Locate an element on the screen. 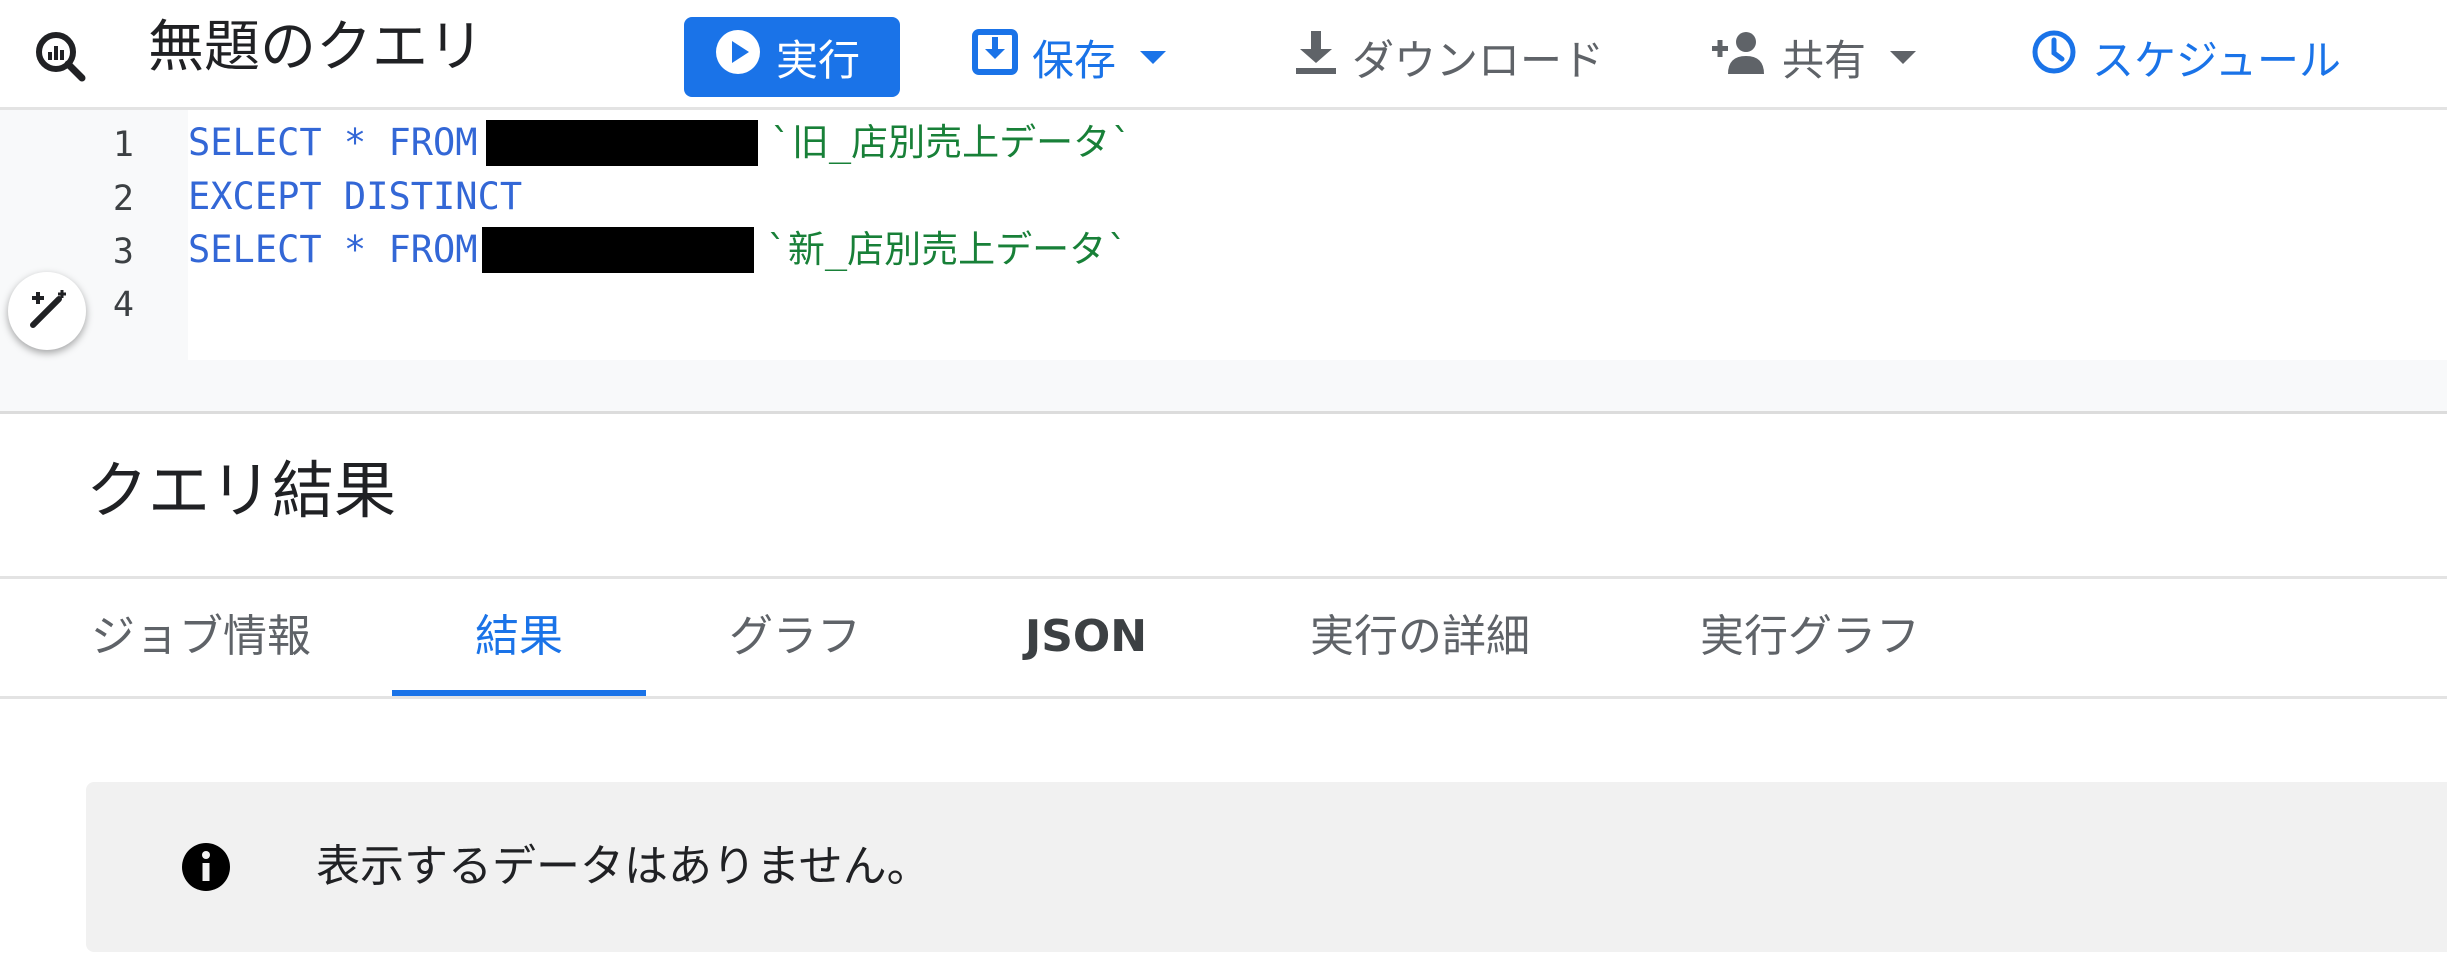 Image resolution: width=2447 pixels, height=966 pixels. save-button: 保存 is located at coordinates (1069, 57).